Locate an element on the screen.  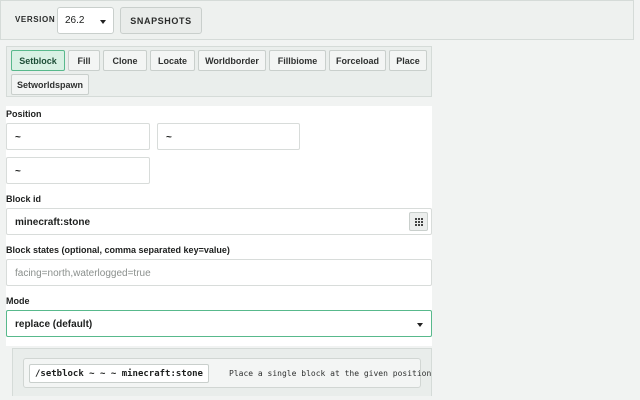
tab-locate: Locate is located at coordinates (172, 60).